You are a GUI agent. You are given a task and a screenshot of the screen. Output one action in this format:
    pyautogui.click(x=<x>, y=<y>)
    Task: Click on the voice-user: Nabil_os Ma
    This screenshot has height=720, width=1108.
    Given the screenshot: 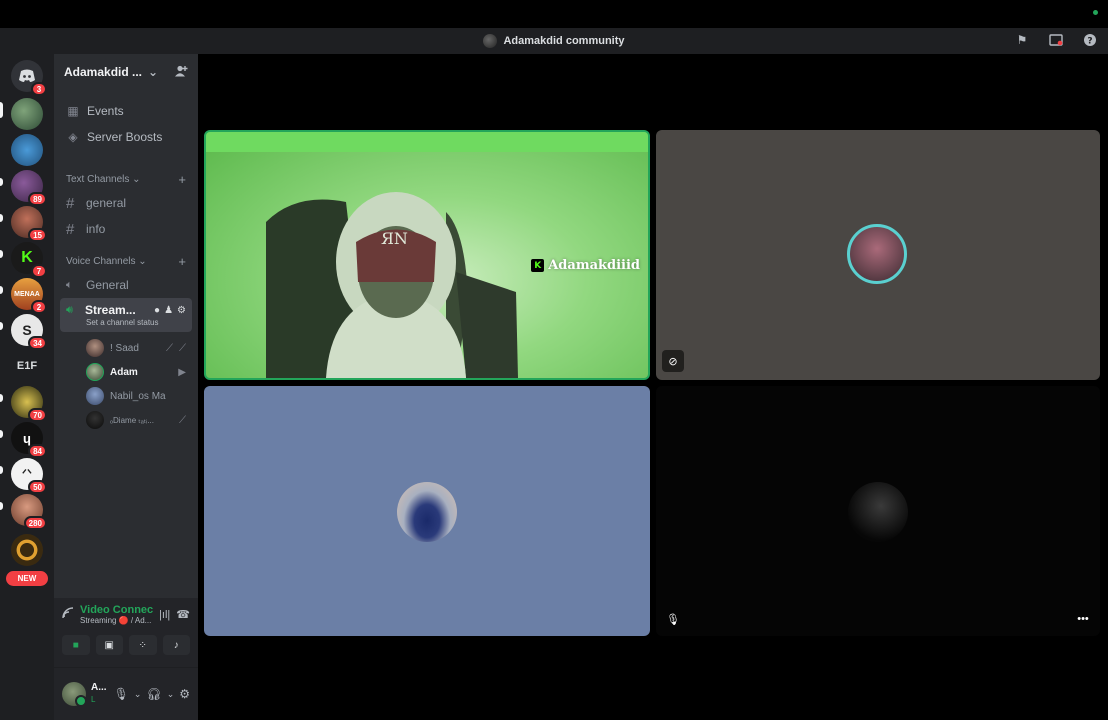 What is the action you would take?
    pyautogui.click(x=126, y=396)
    